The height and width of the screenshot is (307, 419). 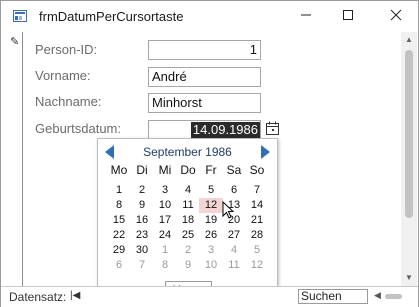 What do you see at coordinates (165, 235) in the screenshot?
I see `calendar-day: 24` at bounding box center [165, 235].